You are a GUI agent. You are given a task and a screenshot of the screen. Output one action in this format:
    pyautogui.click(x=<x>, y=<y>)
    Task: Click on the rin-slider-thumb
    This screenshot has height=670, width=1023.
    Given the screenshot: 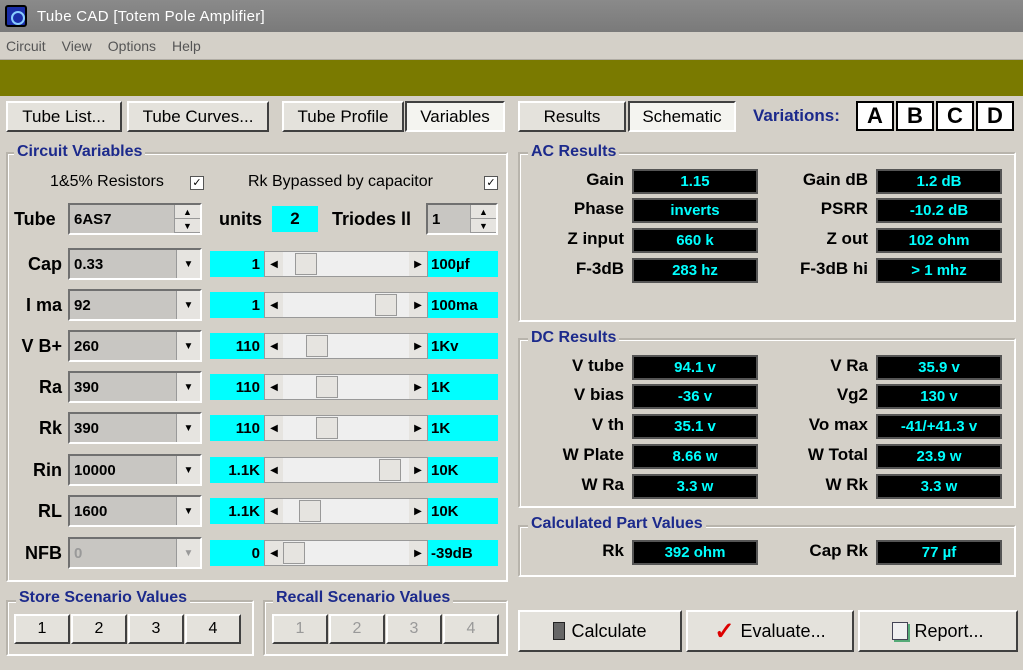 What is the action you would take?
    pyautogui.click(x=390, y=470)
    